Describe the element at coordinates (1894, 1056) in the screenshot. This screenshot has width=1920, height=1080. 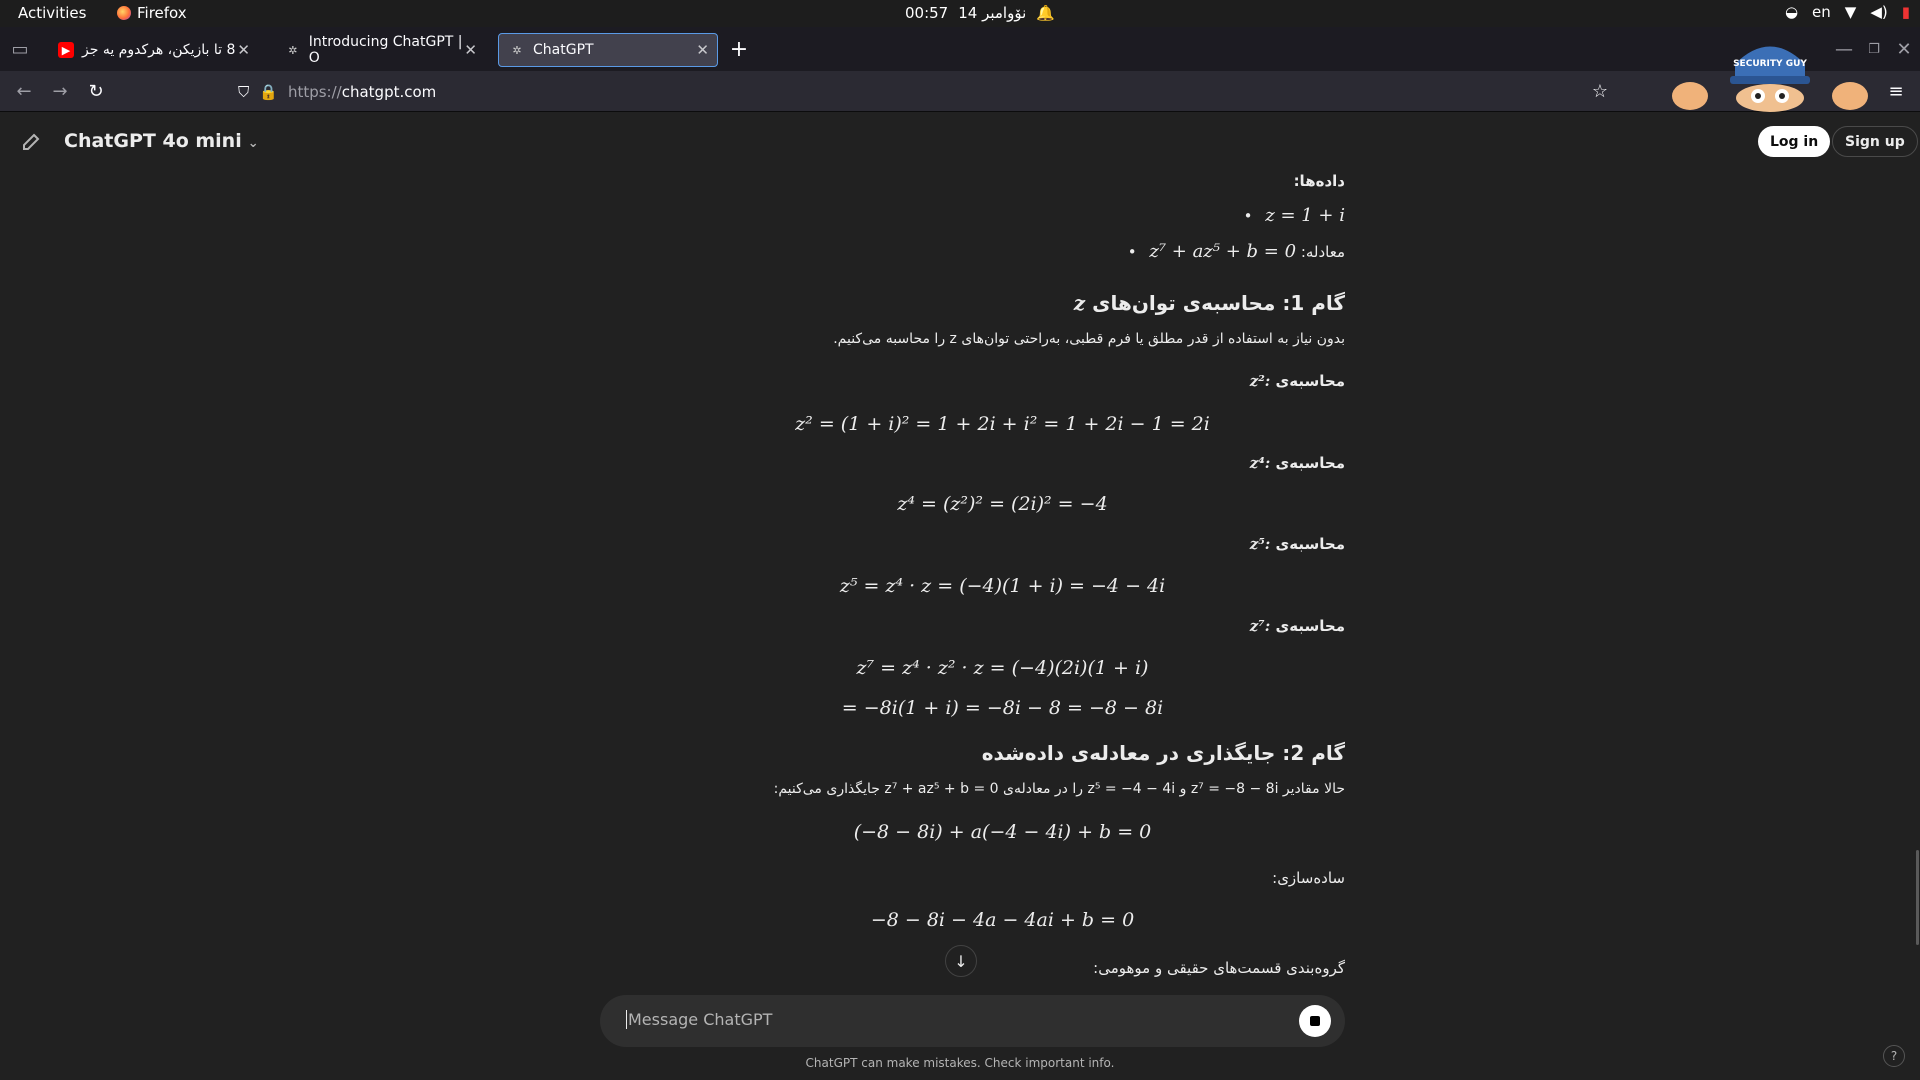
I see `help-button: ?` at that location.